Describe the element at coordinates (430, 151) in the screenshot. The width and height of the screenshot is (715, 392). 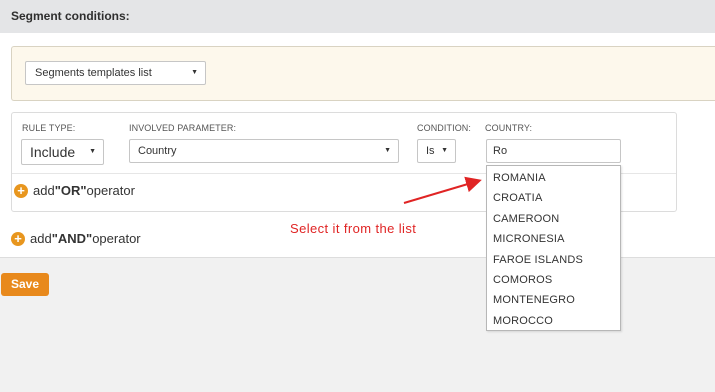
I see `condition-value: Is` at that location.